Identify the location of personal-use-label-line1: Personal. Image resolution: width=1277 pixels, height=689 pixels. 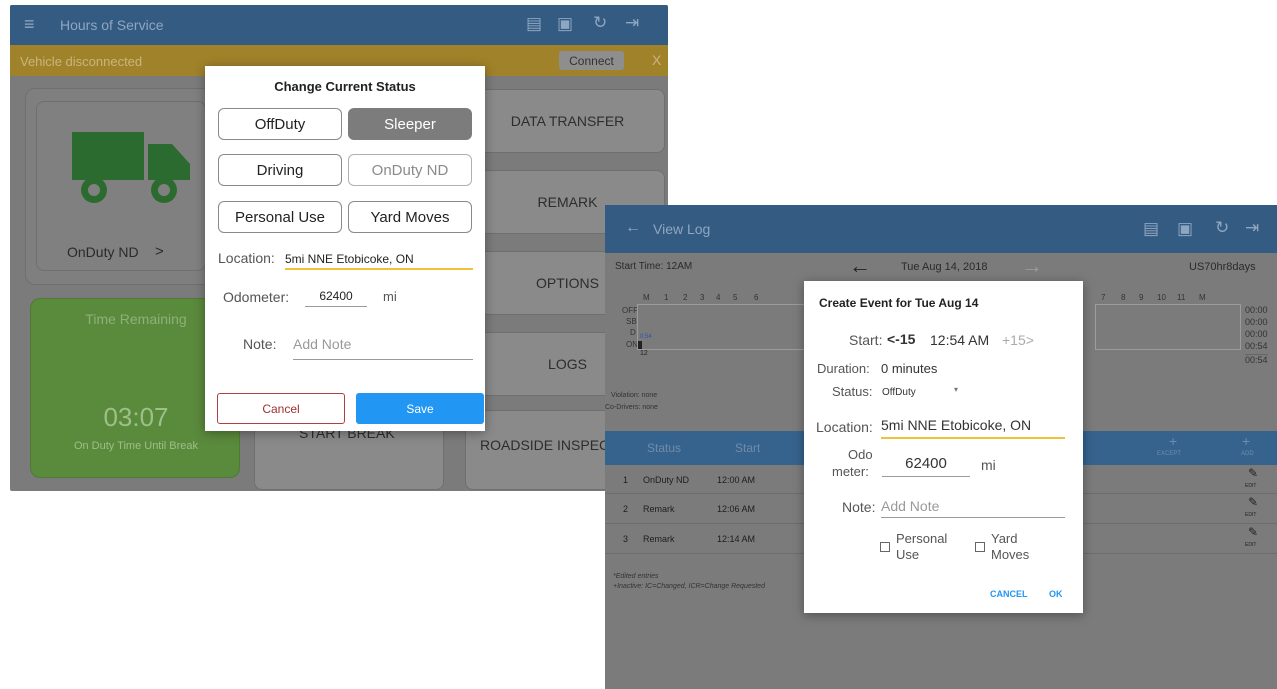
(922, 538).